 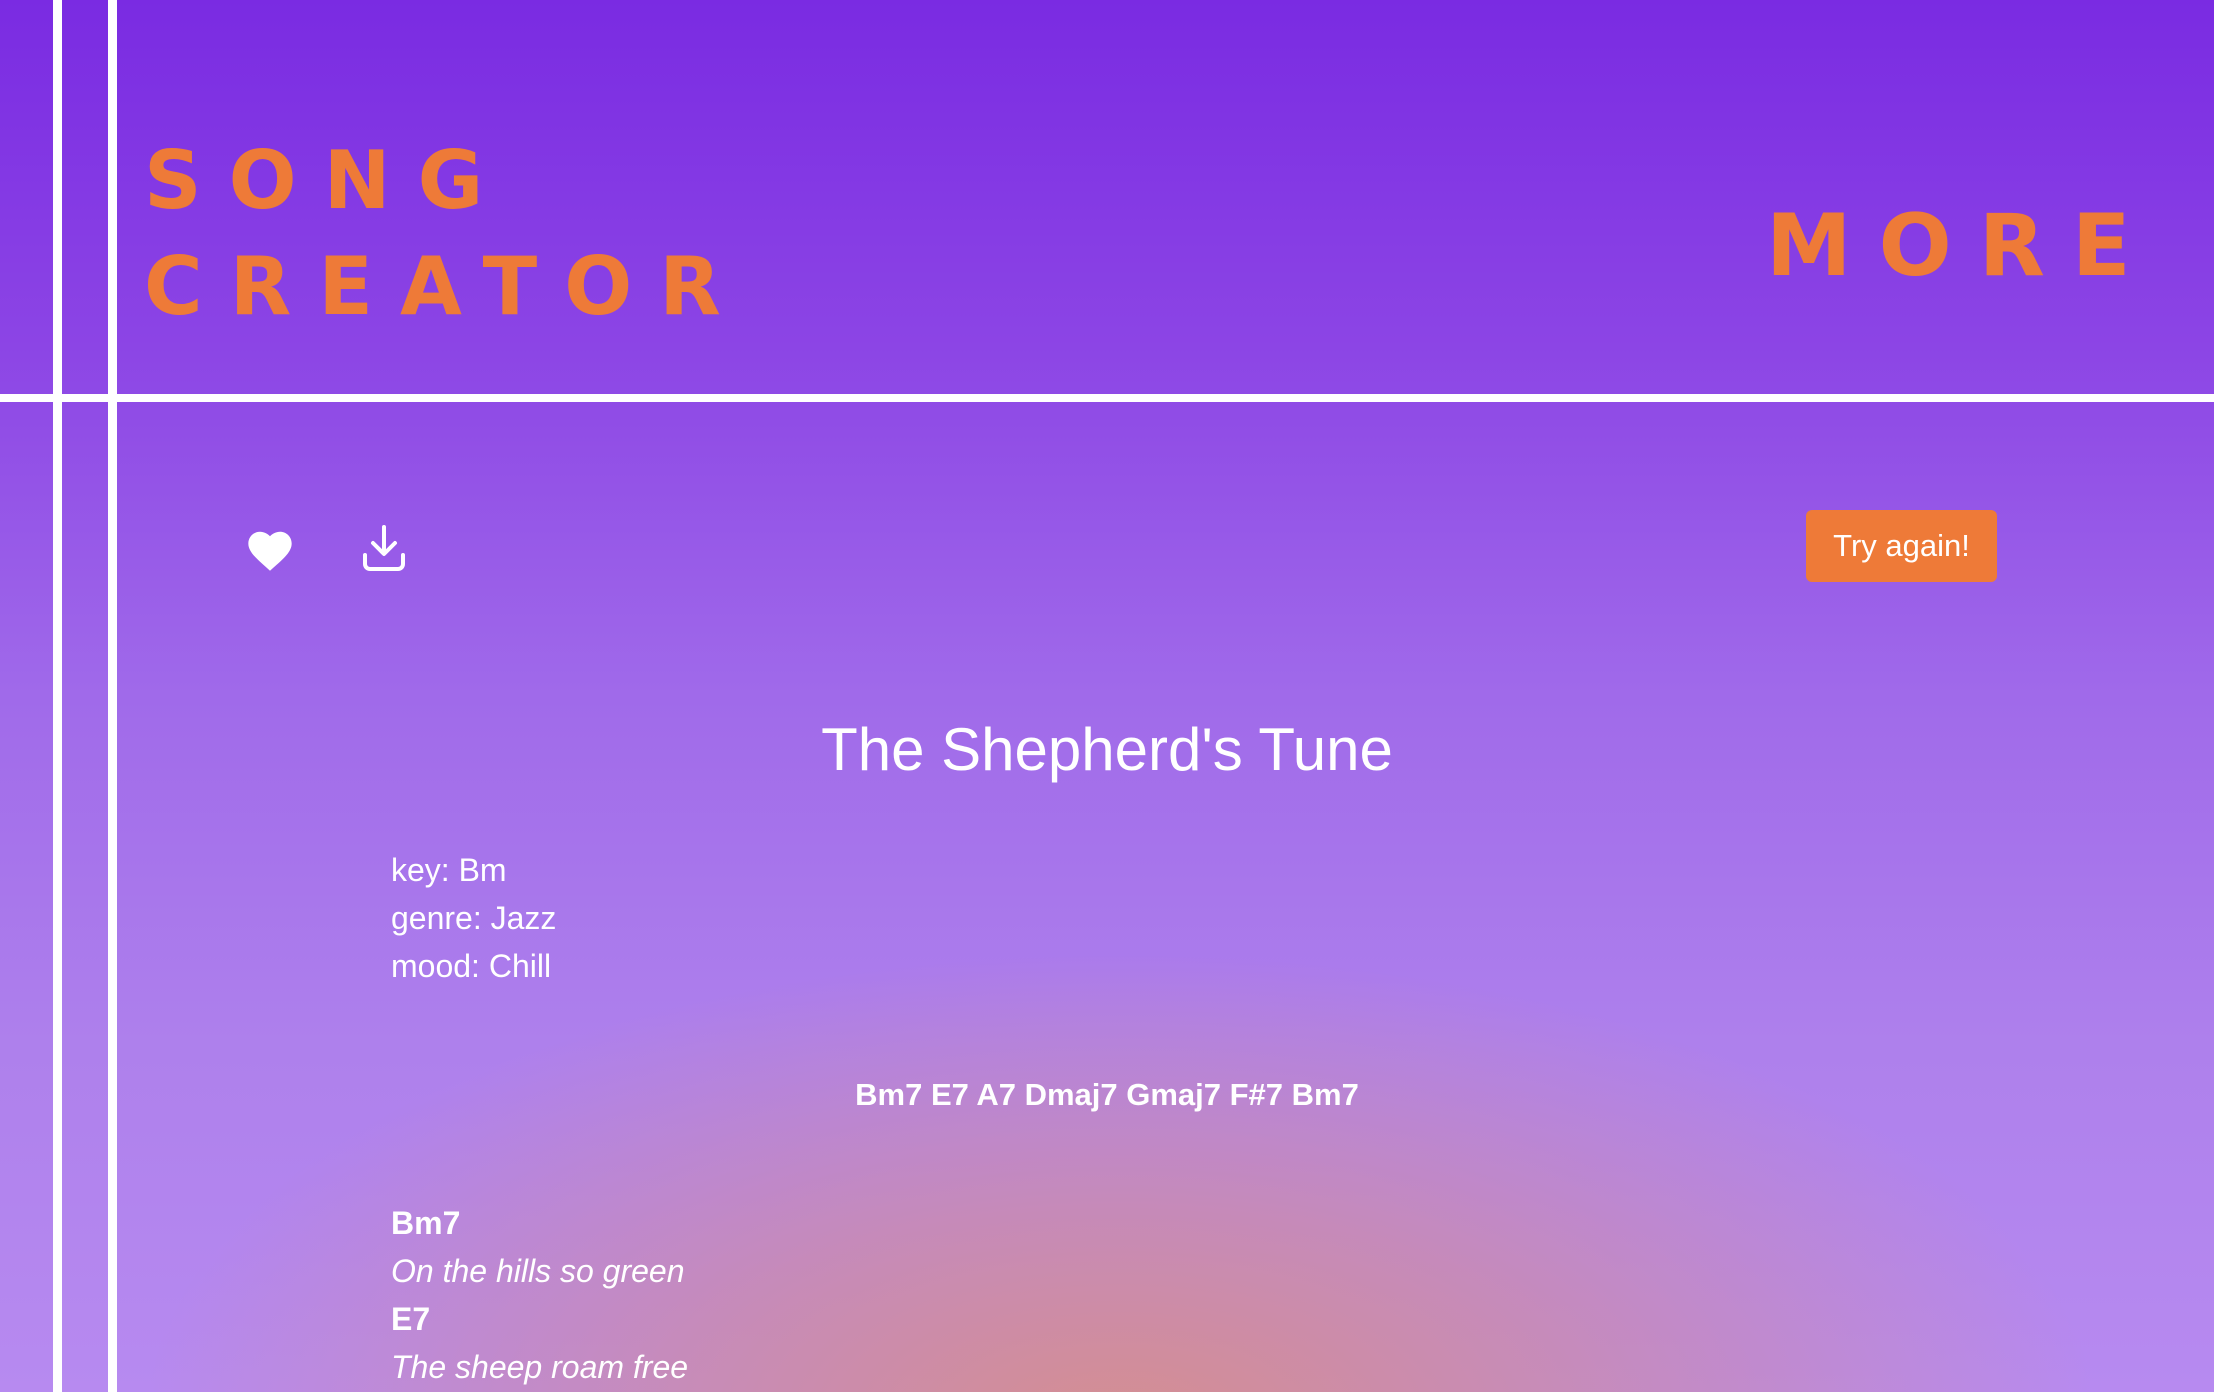 What do you see at coordinates (1107, 398) in the screenshot?
I see `header-divider` at bounding box center [1107, 398].